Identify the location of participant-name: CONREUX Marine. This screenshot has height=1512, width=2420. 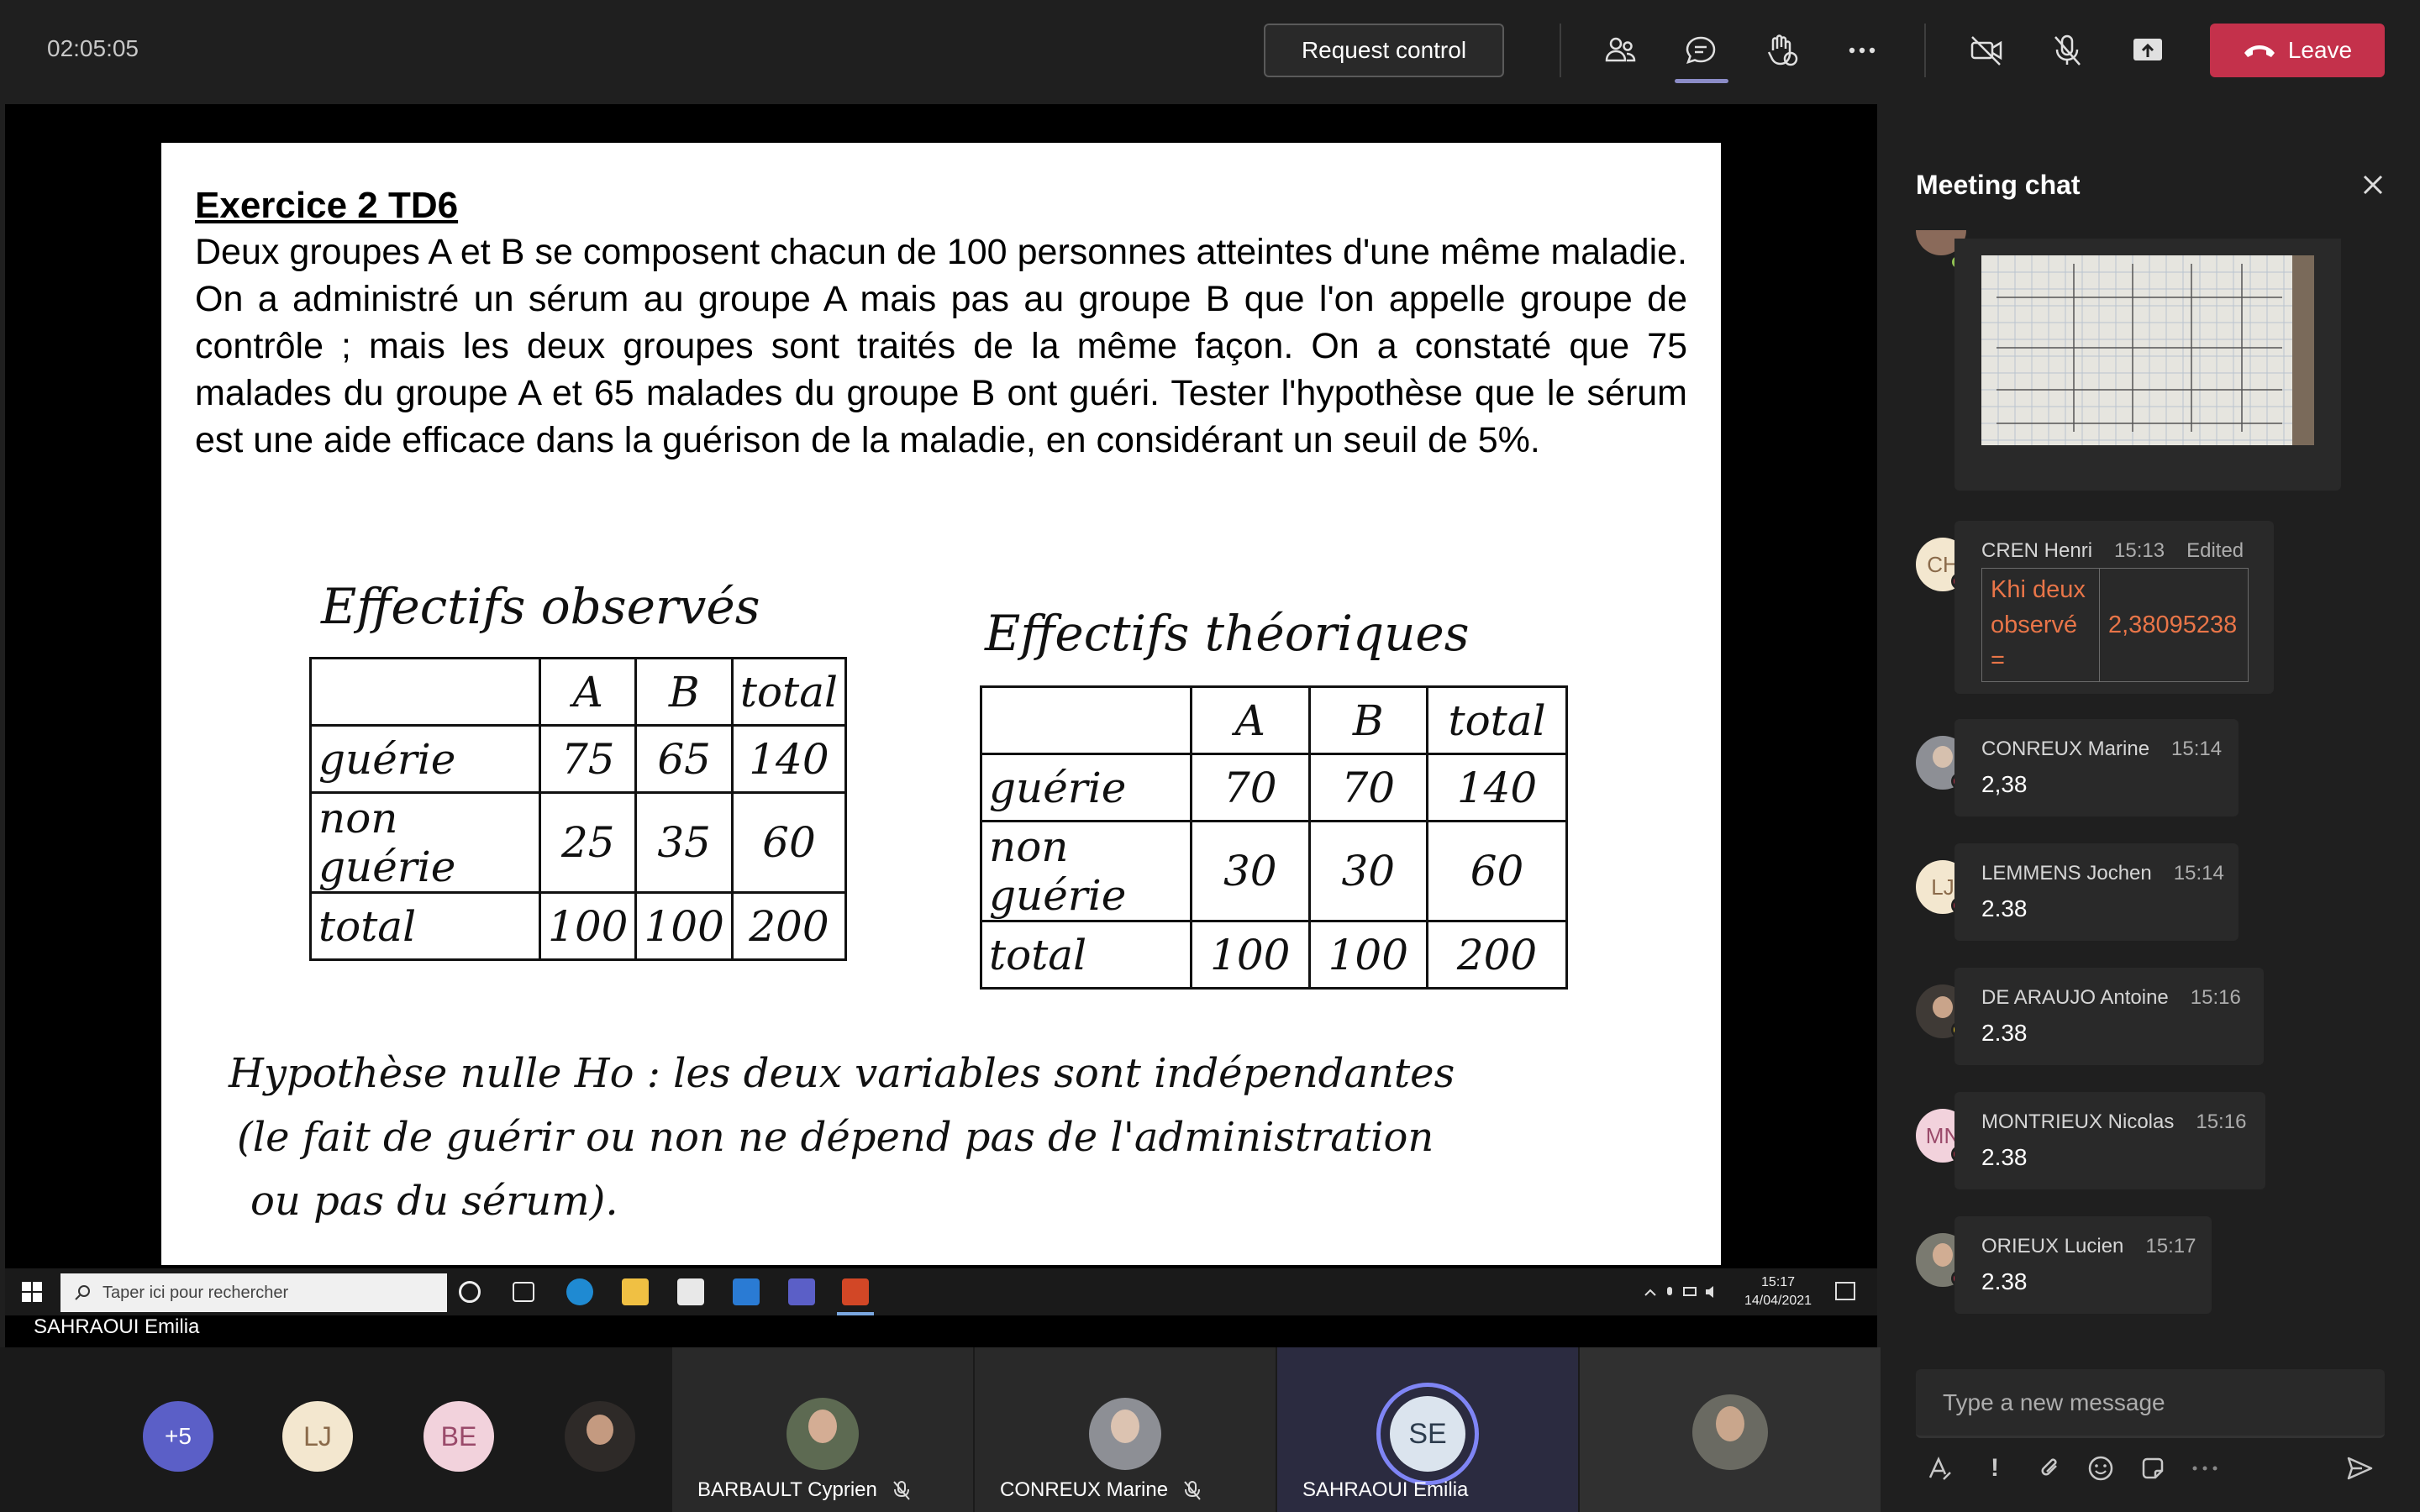
(1102, 1490).